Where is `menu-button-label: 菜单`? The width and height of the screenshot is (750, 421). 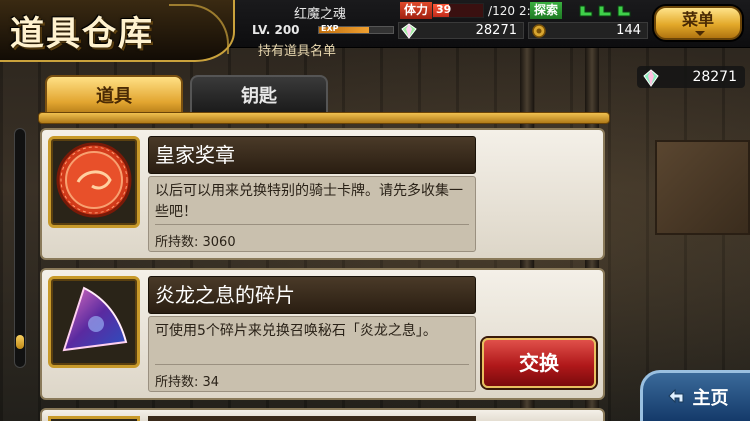
menu-button-label: 菜单 is located at coordinates (697, 19).